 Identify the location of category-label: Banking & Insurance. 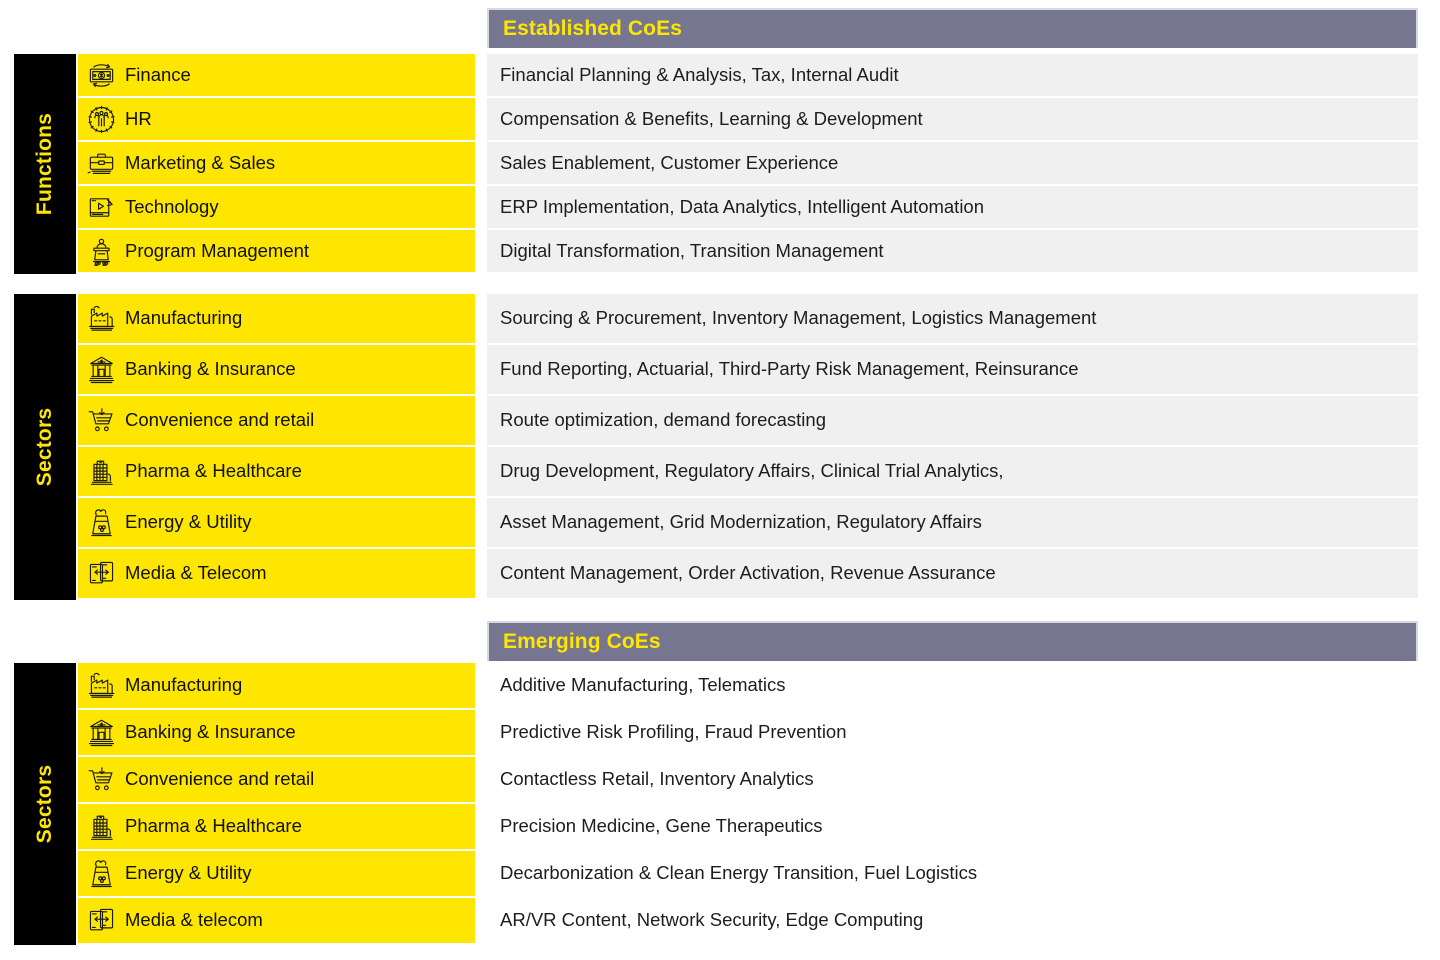
(210, 369).